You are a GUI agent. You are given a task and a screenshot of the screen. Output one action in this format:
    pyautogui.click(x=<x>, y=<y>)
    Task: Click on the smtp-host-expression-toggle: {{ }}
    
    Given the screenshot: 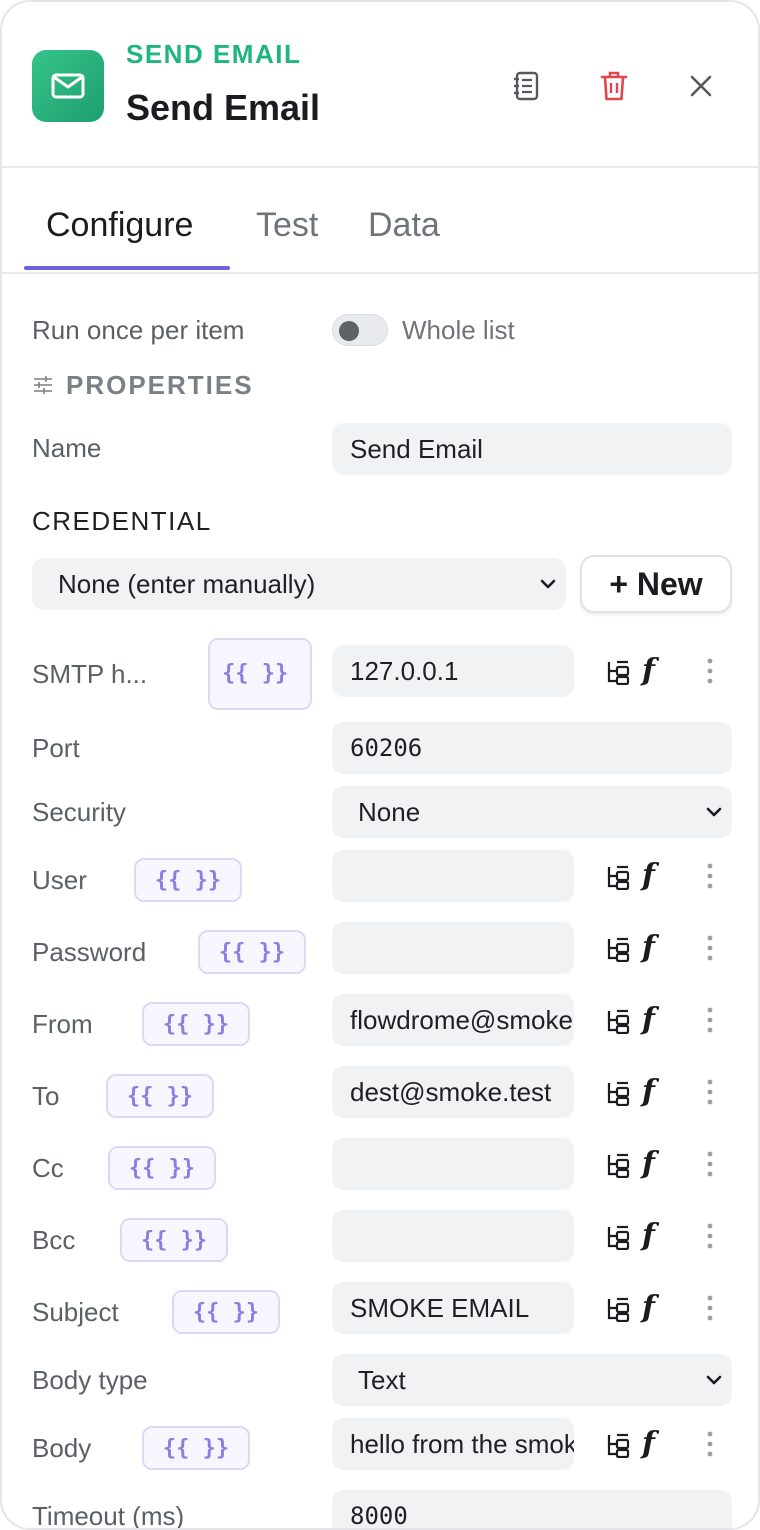 What is the action you would take?
    pyautogui.click(x=260, y=674)
    